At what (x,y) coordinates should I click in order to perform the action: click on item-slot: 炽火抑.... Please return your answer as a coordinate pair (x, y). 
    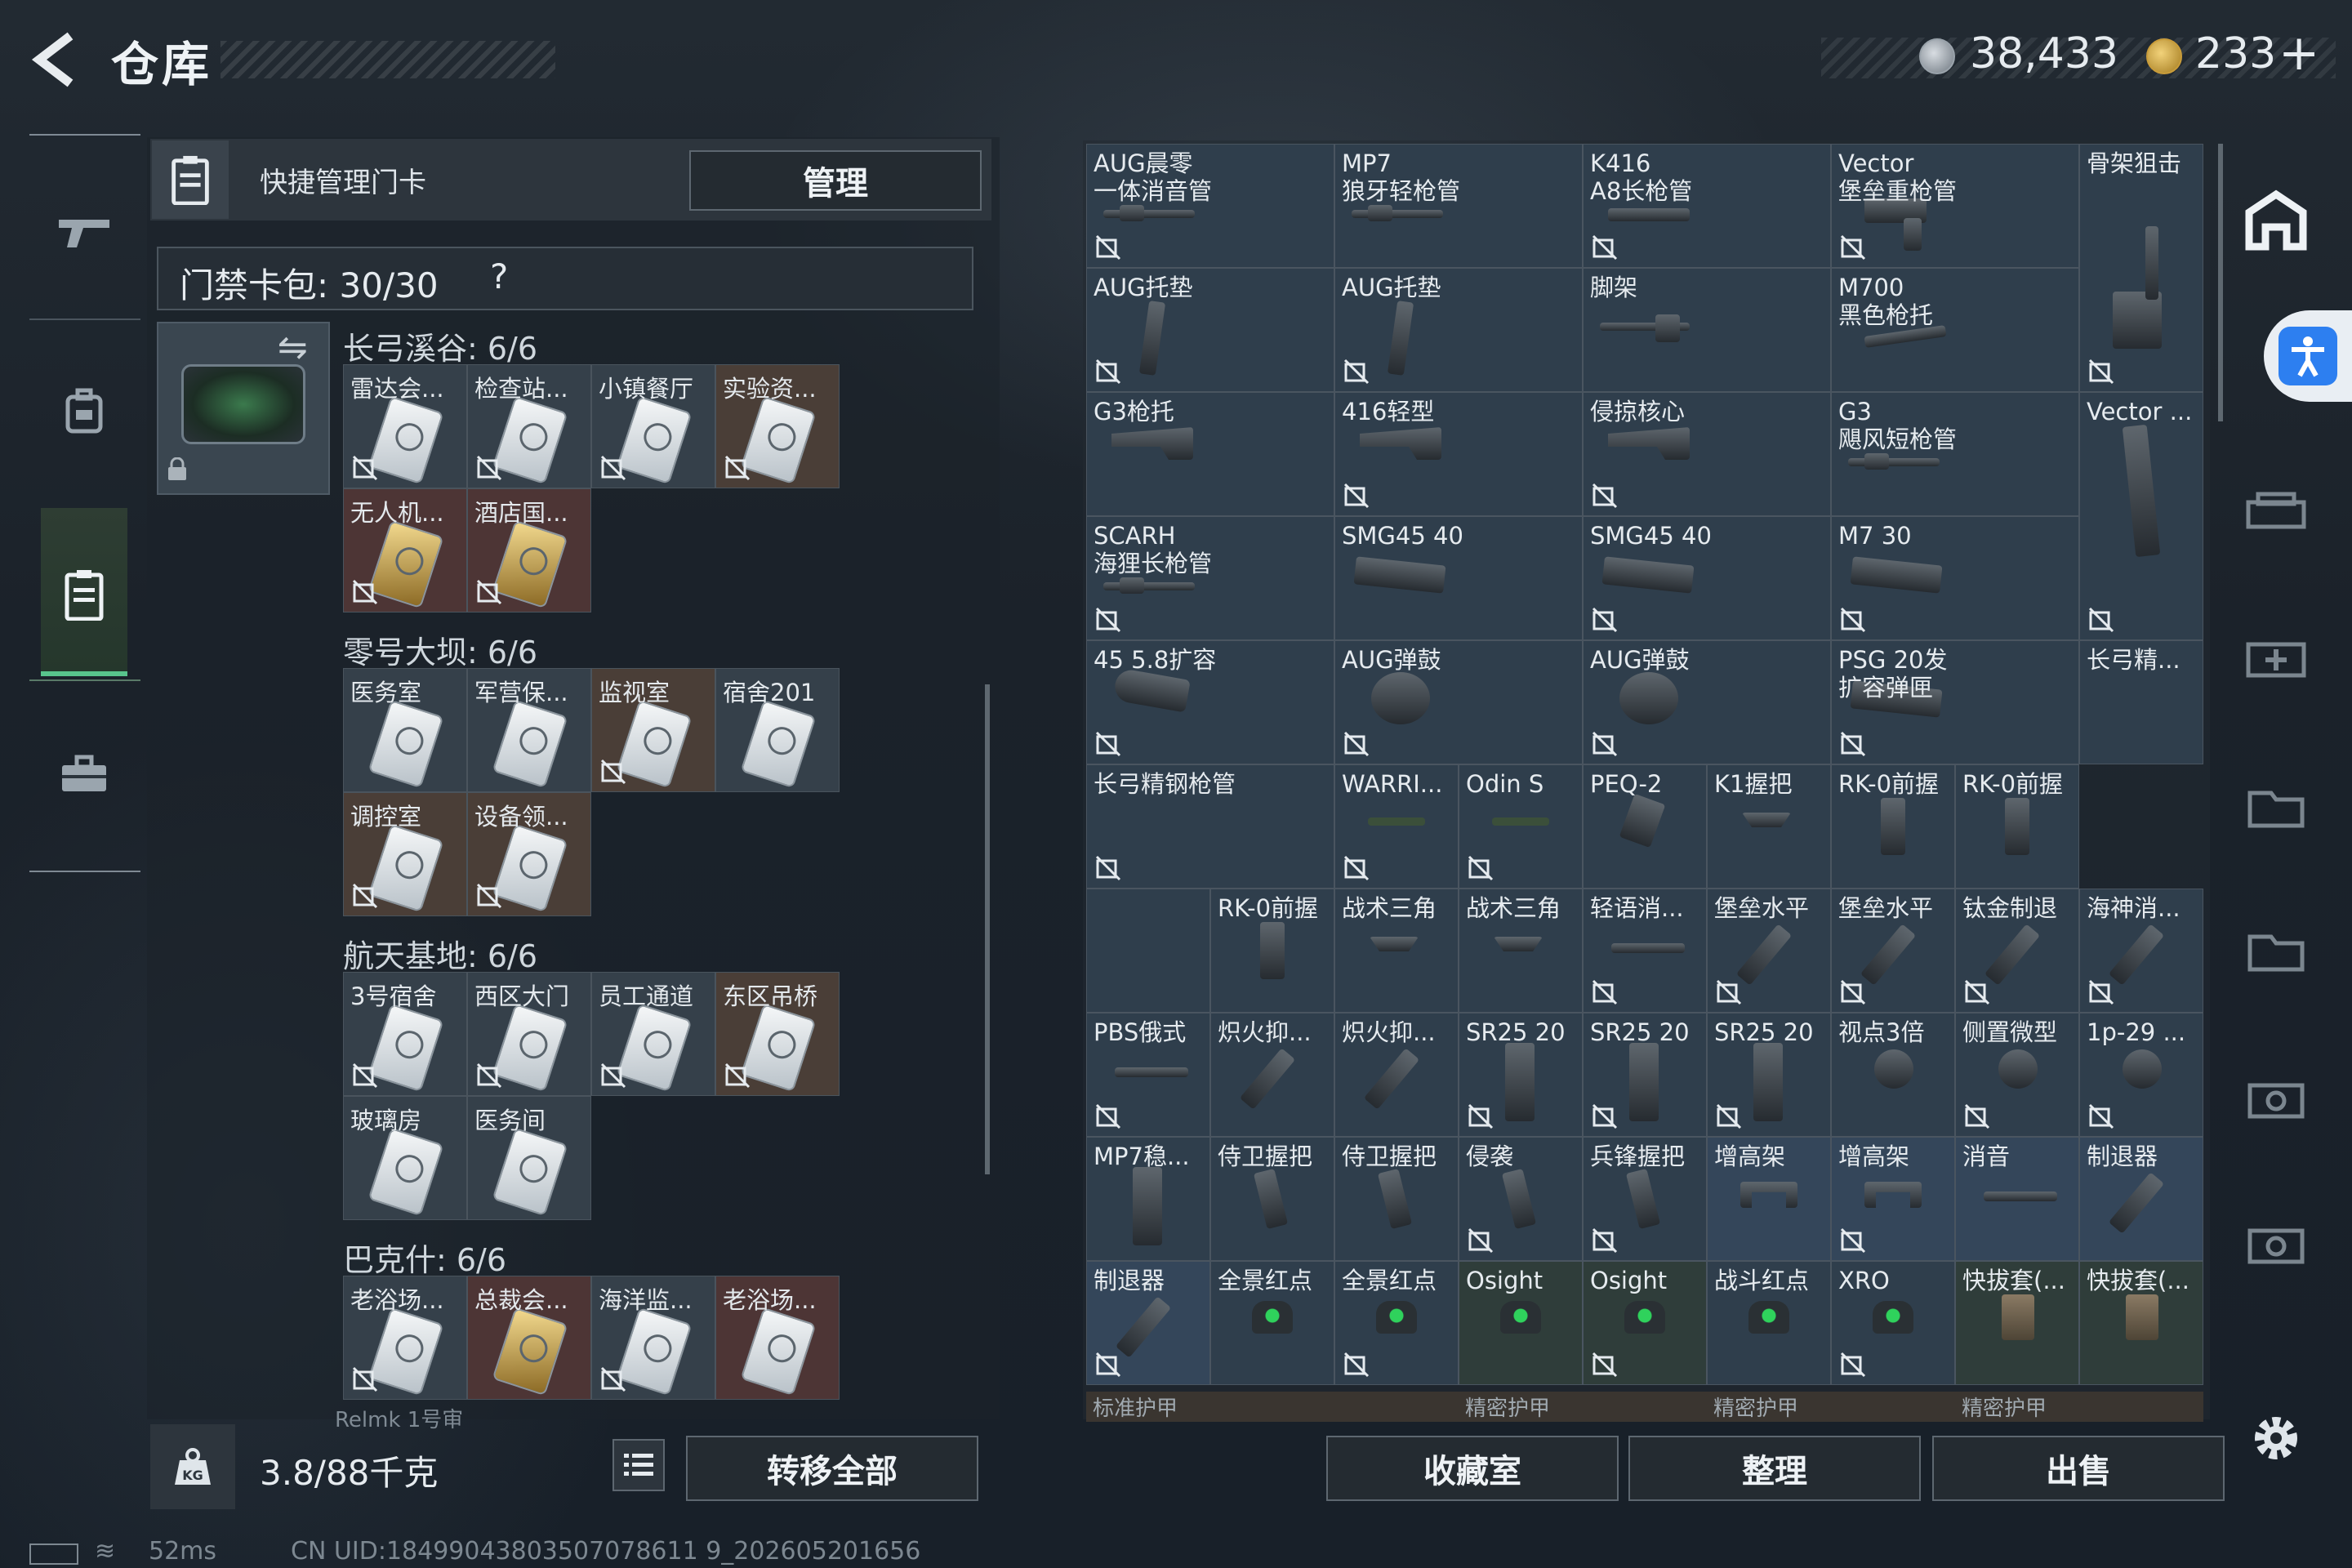
    Looking at the image, I should click on (1396, 1075).